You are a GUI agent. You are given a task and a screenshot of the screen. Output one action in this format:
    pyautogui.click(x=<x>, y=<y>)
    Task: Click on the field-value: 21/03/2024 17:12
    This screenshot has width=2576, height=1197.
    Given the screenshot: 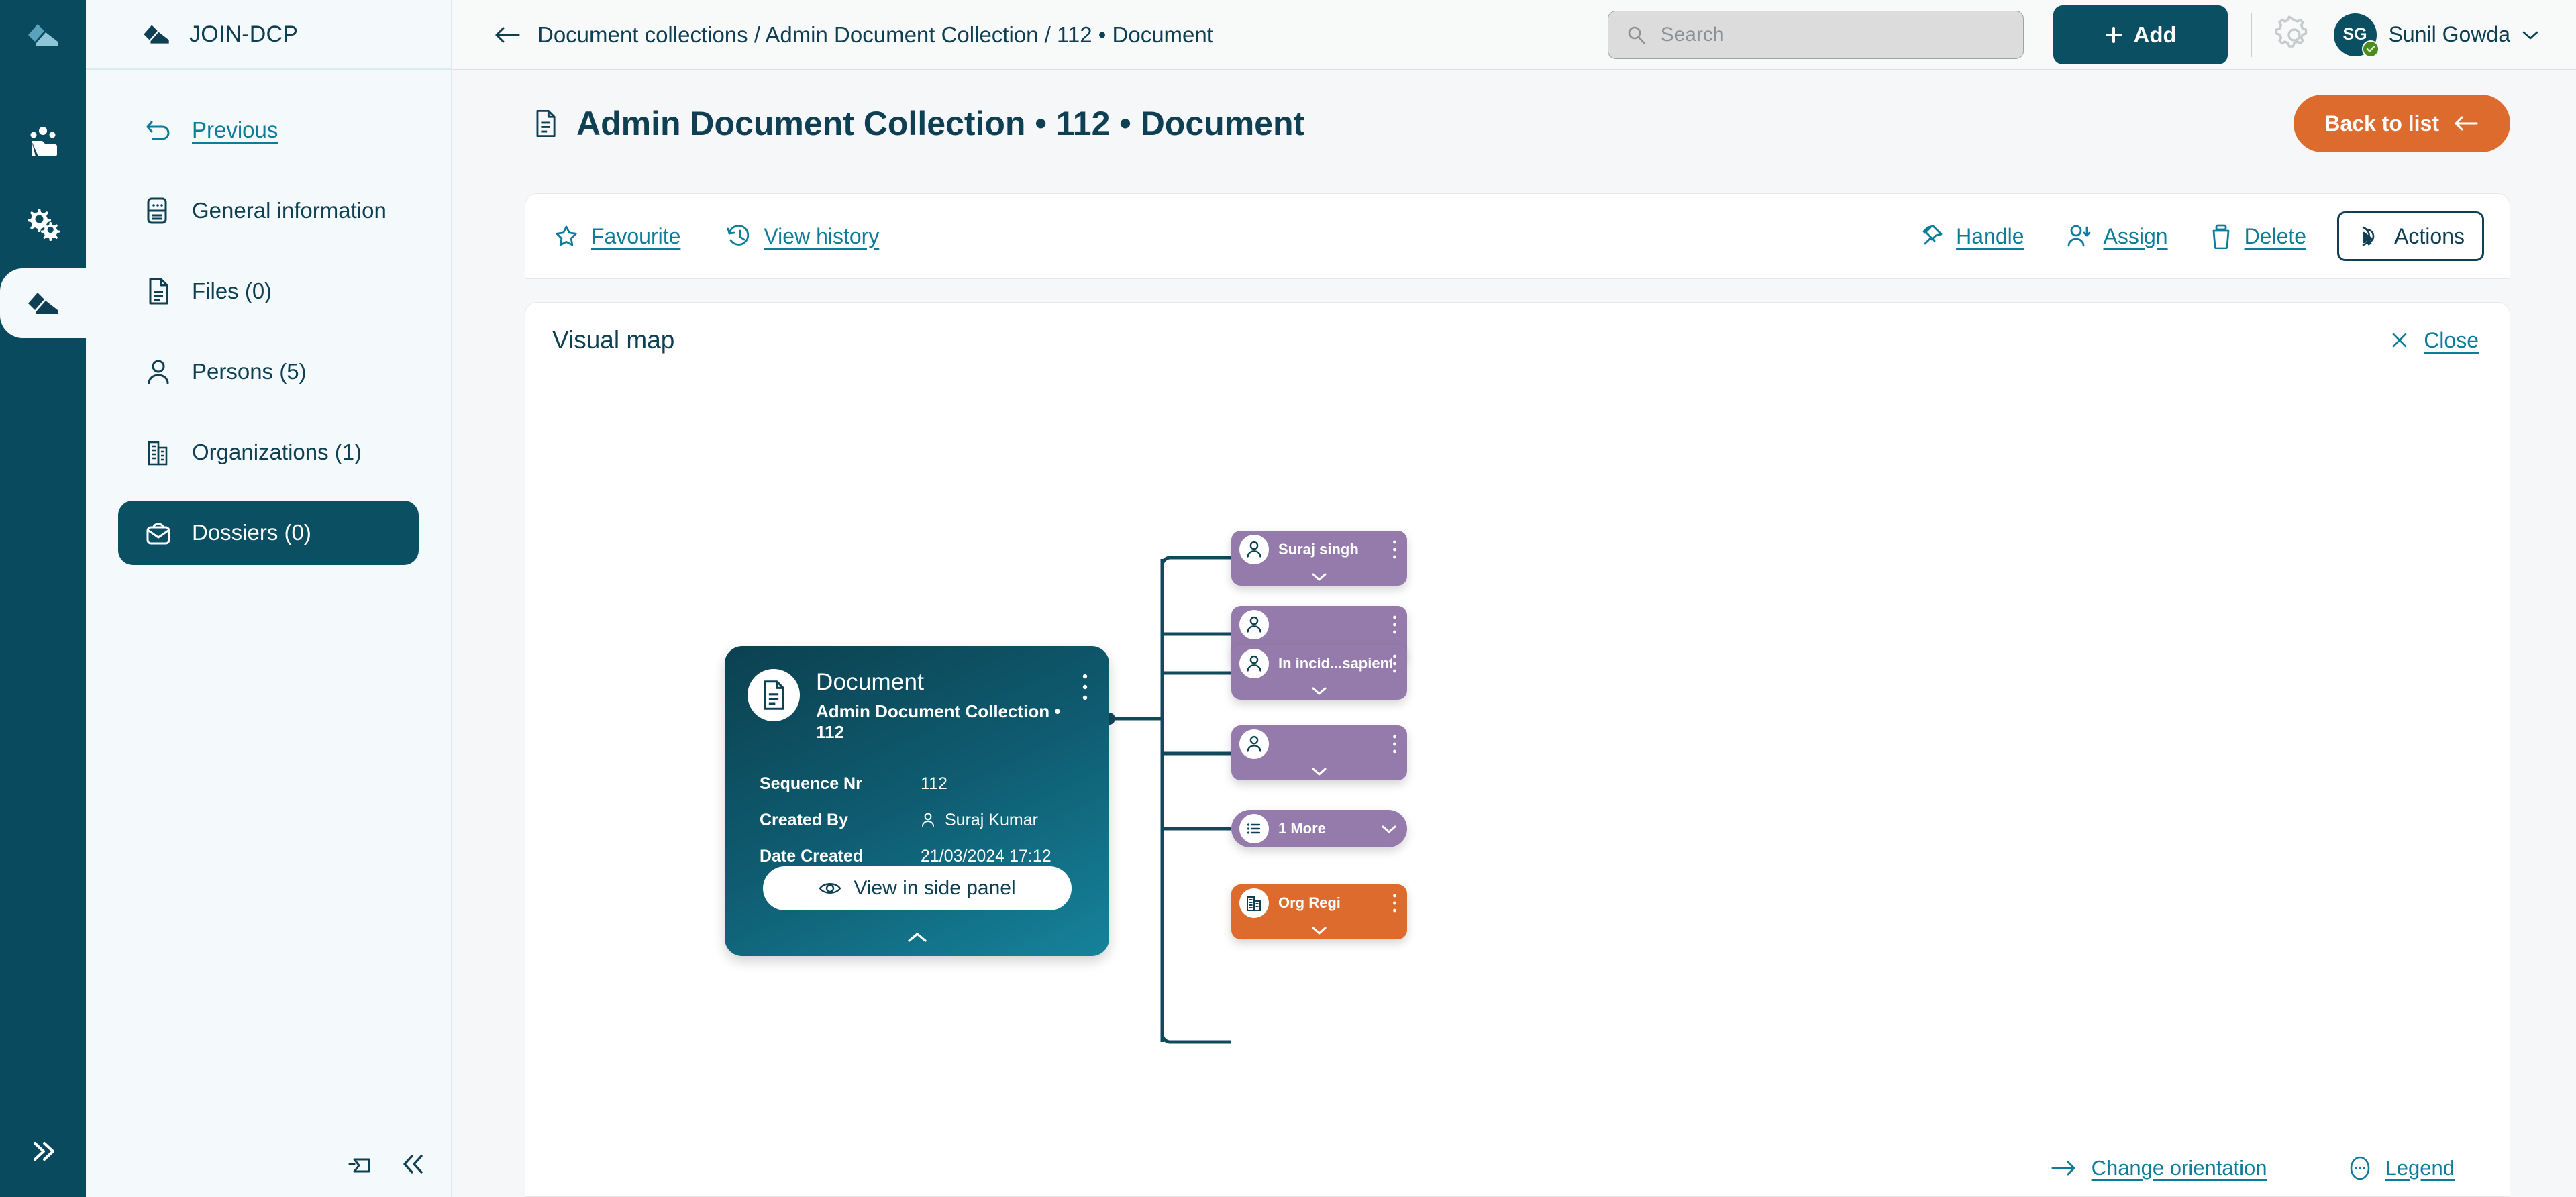 What is the action you would take?
    pyautogui.click(x=986, y=856)
    